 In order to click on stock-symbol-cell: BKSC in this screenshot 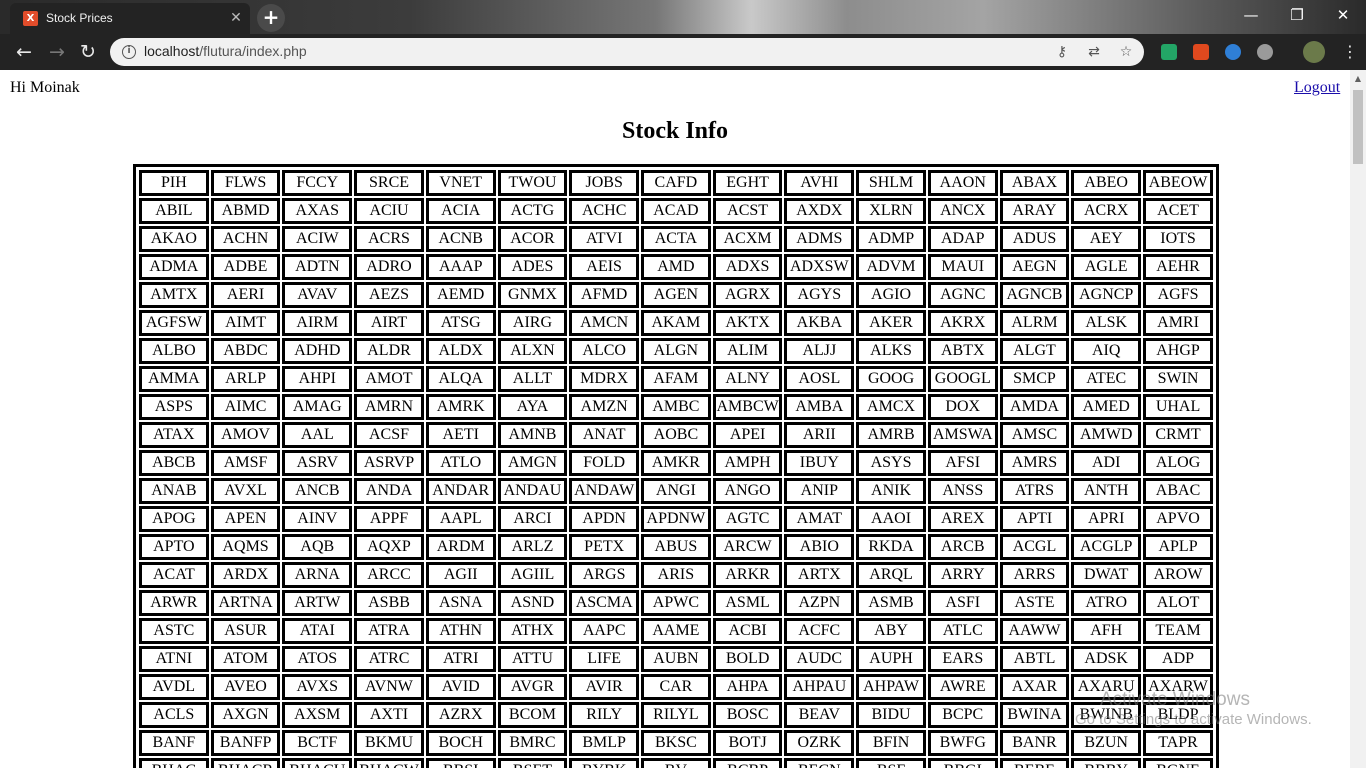, I will do `click(676, 743)`.